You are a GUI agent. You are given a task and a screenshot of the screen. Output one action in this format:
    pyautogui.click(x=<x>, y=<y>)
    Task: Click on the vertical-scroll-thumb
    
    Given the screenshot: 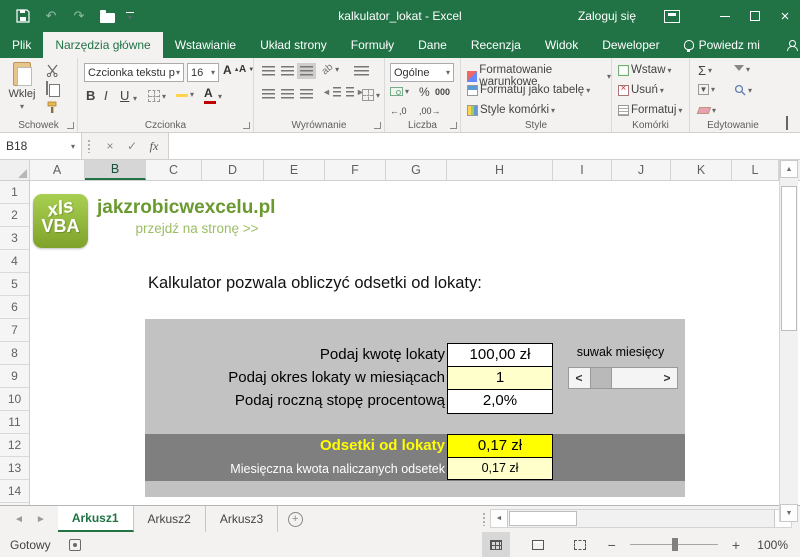 What is the action you would take?
    pyautogui.click(x=789, y=258)
    